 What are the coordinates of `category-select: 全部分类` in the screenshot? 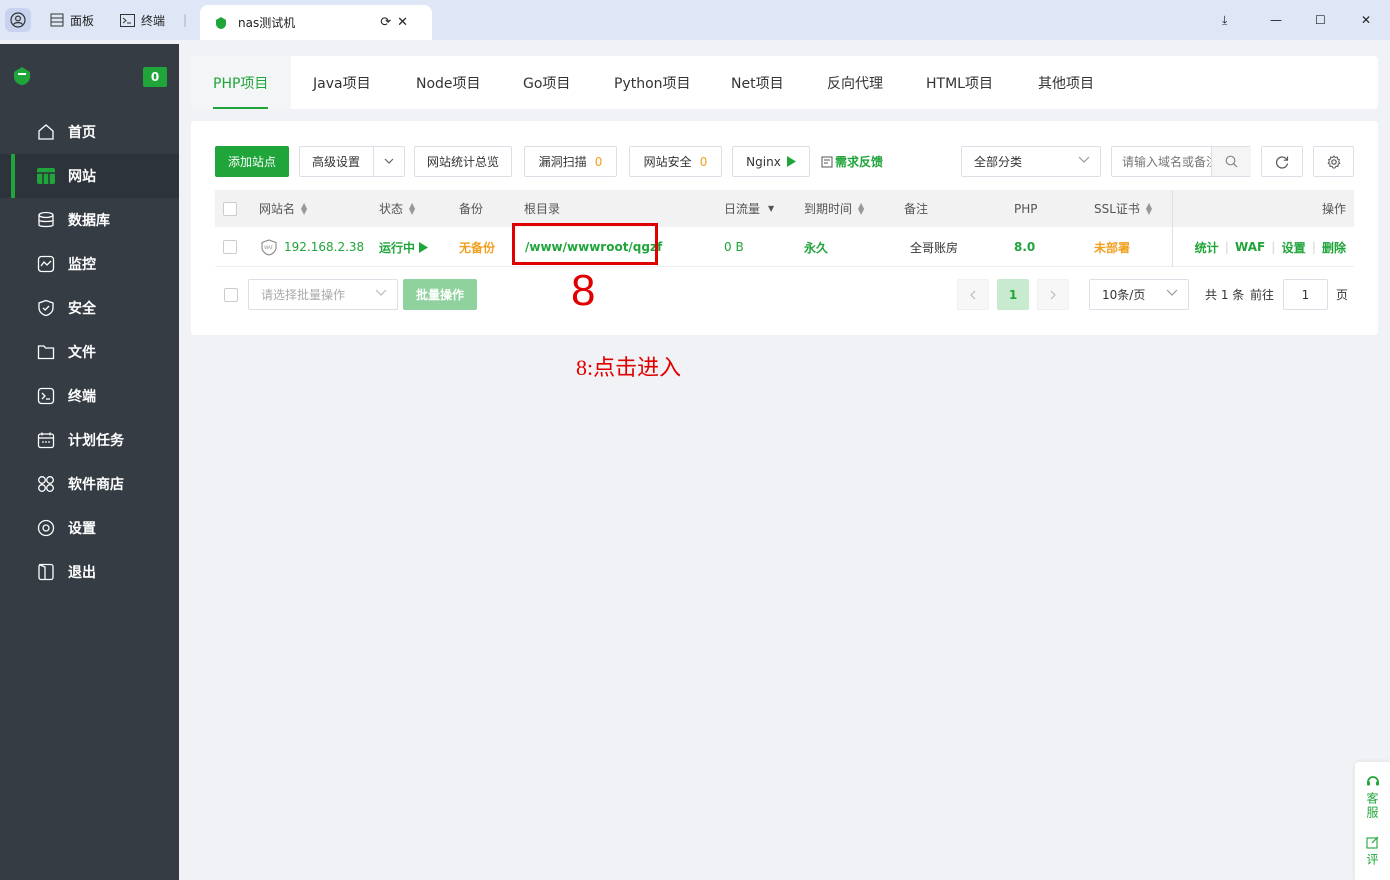 It's located at (1031, 161).